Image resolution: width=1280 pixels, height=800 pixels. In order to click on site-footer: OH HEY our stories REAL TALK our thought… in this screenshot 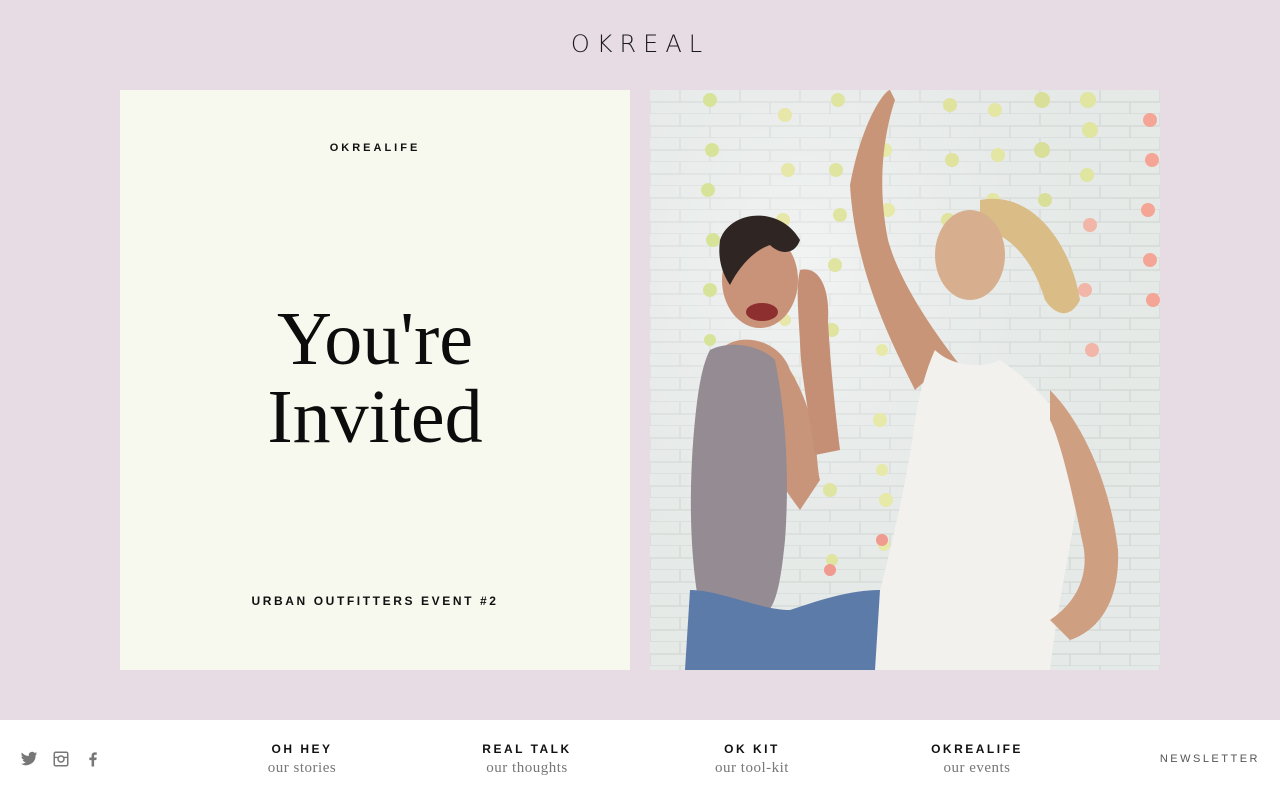, I will do `click(640, 760)`.